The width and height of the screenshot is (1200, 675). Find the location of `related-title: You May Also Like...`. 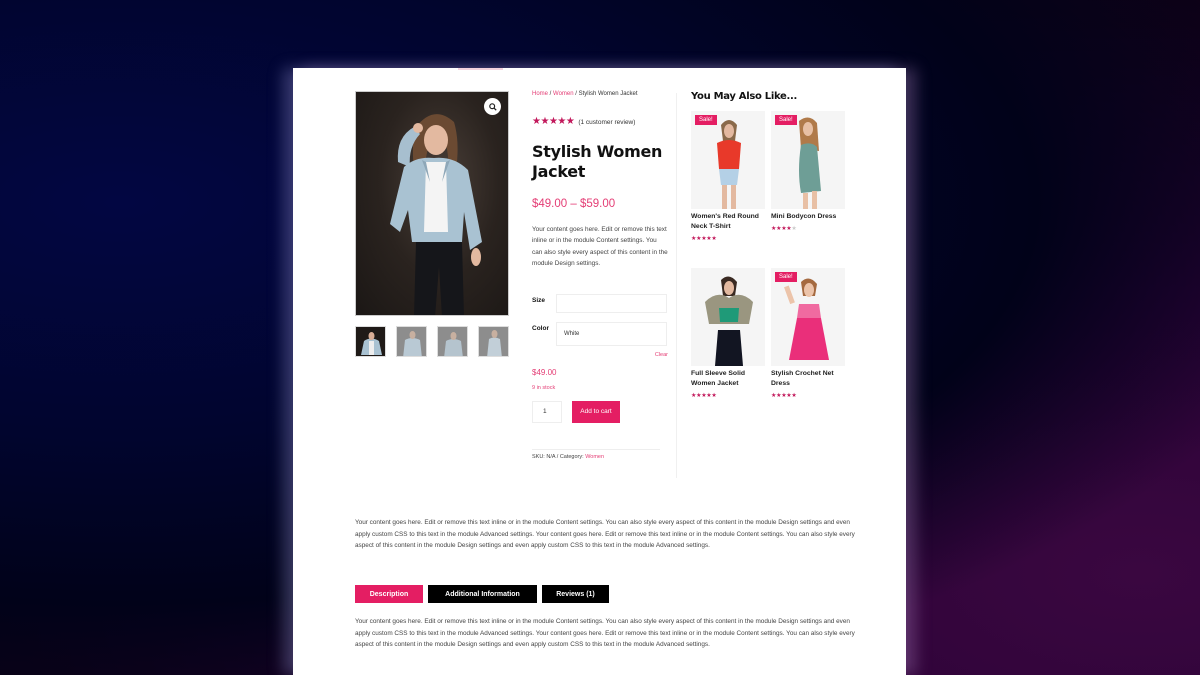

related-title: You May Also Like... is located at coordinates (744, 96).